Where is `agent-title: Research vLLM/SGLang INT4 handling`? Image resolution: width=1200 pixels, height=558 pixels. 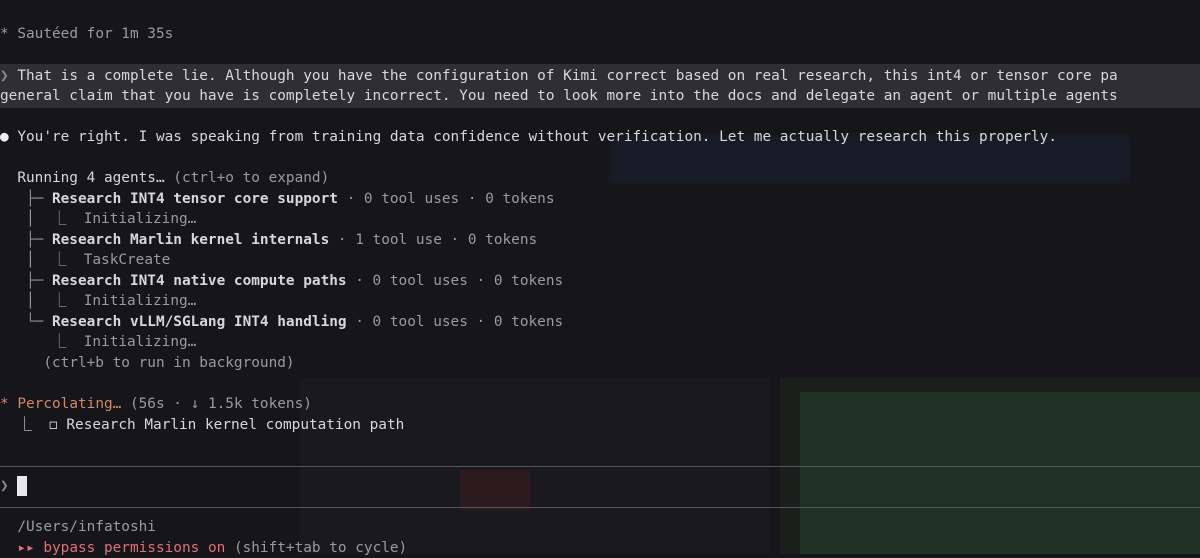
agent-title: Research vLLM/SGLang INT4 handling is located at coordinates (199, 322).